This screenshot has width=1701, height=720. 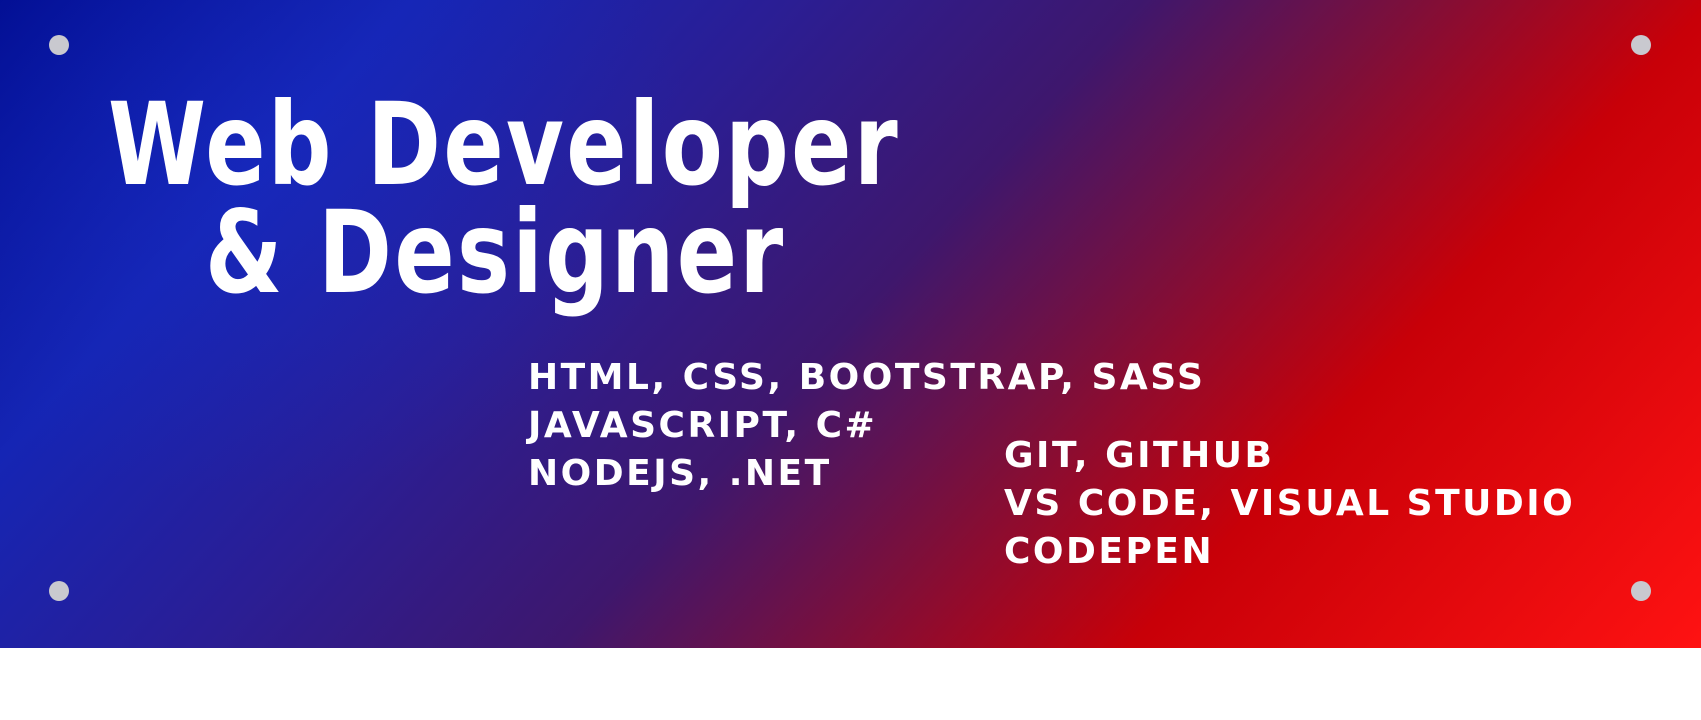 I want to click on skills-item: VS CODE, VISUAL STUDIO, so click(x=1290, y=503).